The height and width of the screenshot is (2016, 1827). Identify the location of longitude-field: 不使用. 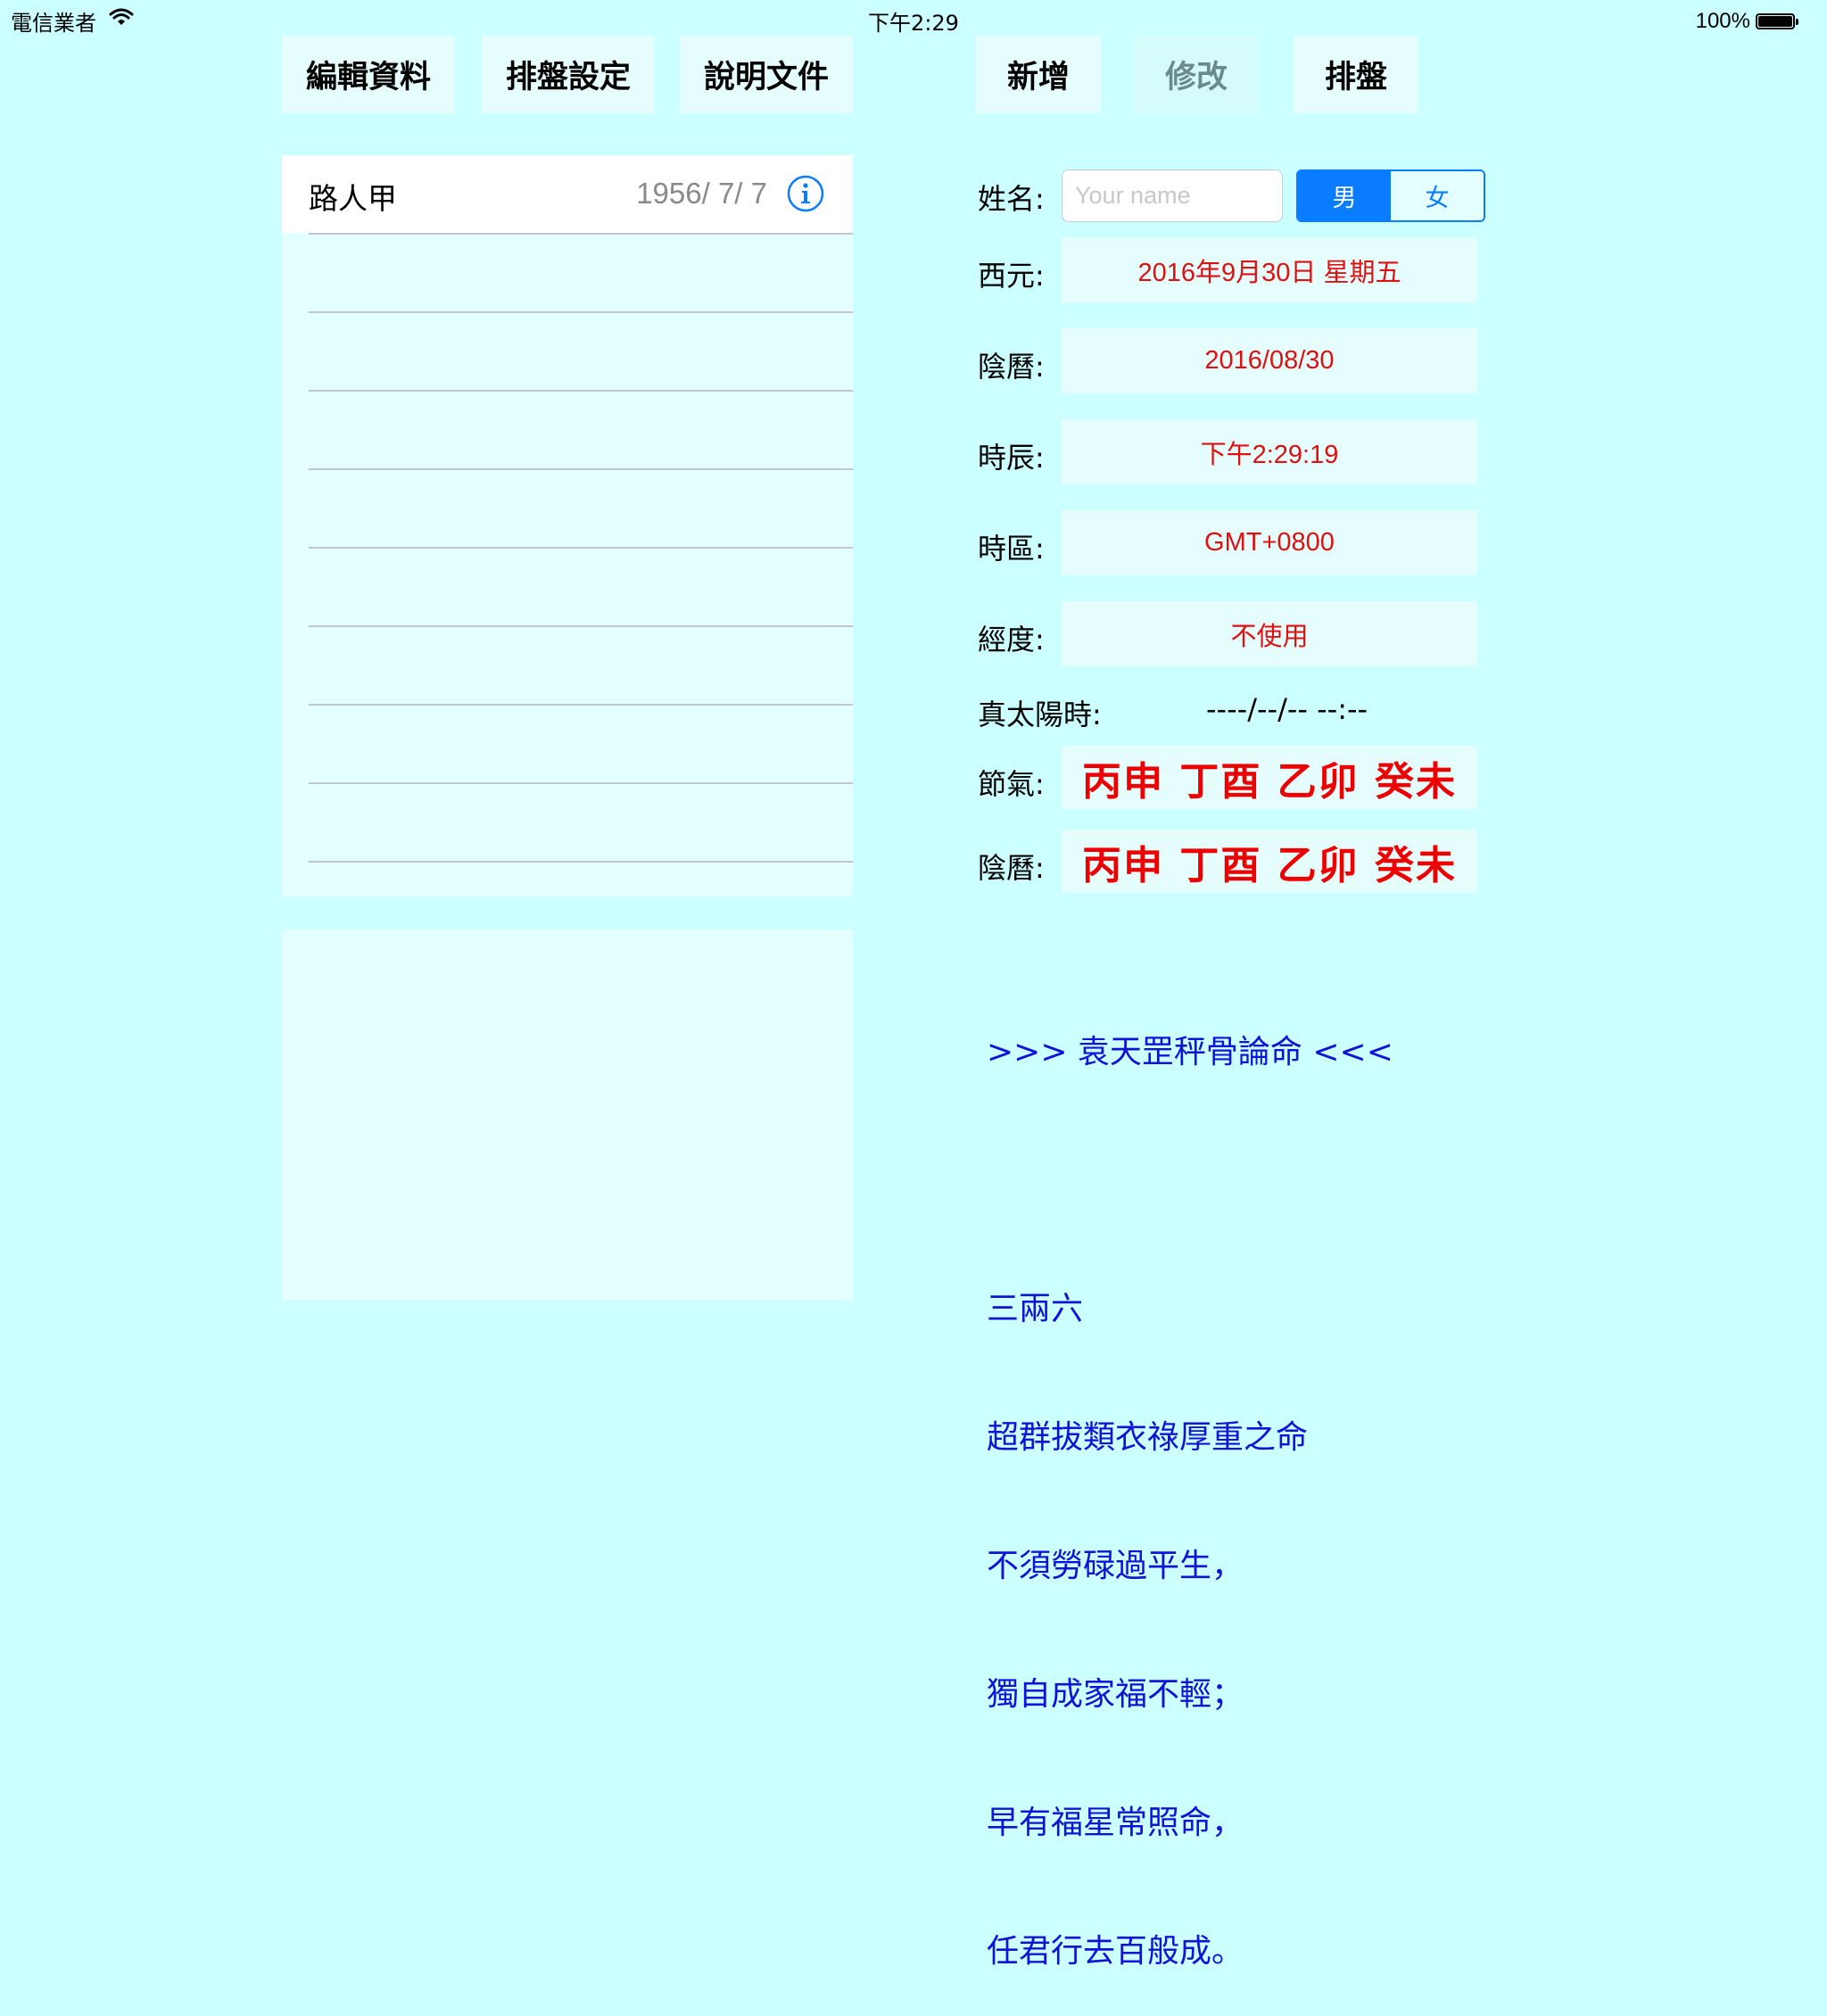
(1269, 633).